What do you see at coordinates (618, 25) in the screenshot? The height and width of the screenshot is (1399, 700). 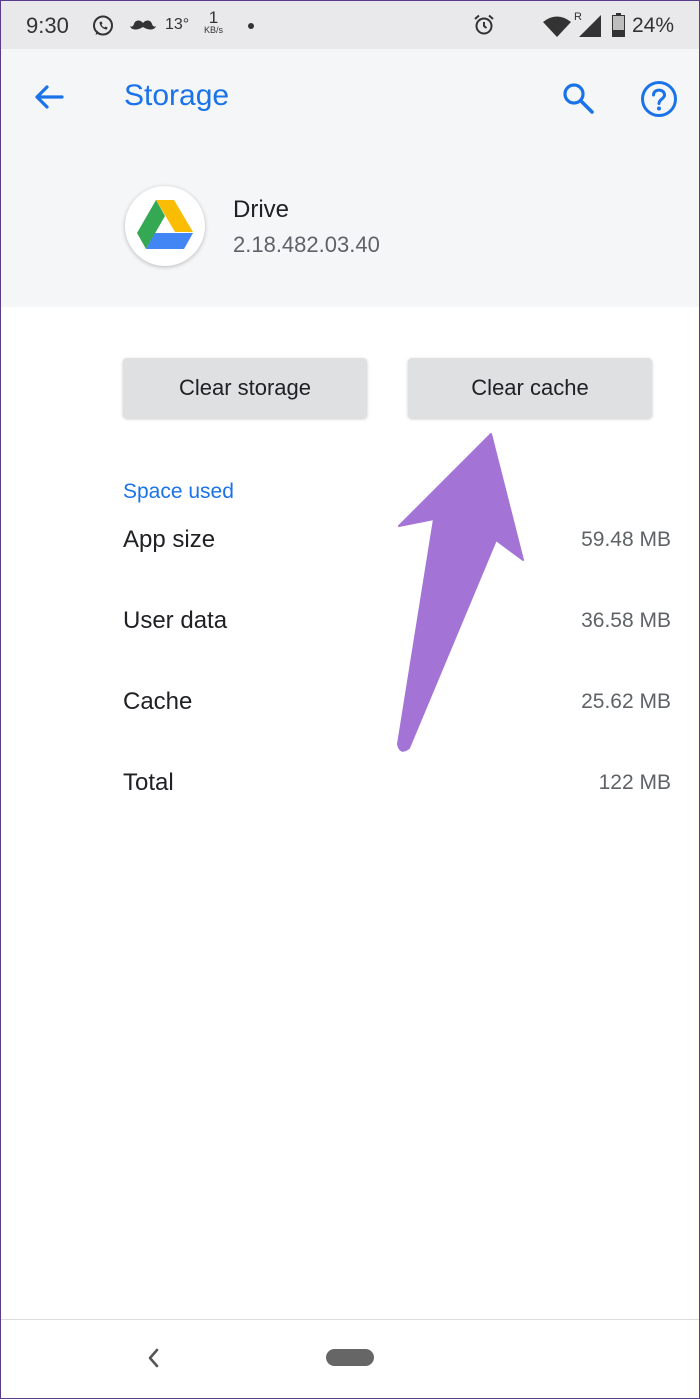 I see `battery-icon` at bounding box center [618, 25].